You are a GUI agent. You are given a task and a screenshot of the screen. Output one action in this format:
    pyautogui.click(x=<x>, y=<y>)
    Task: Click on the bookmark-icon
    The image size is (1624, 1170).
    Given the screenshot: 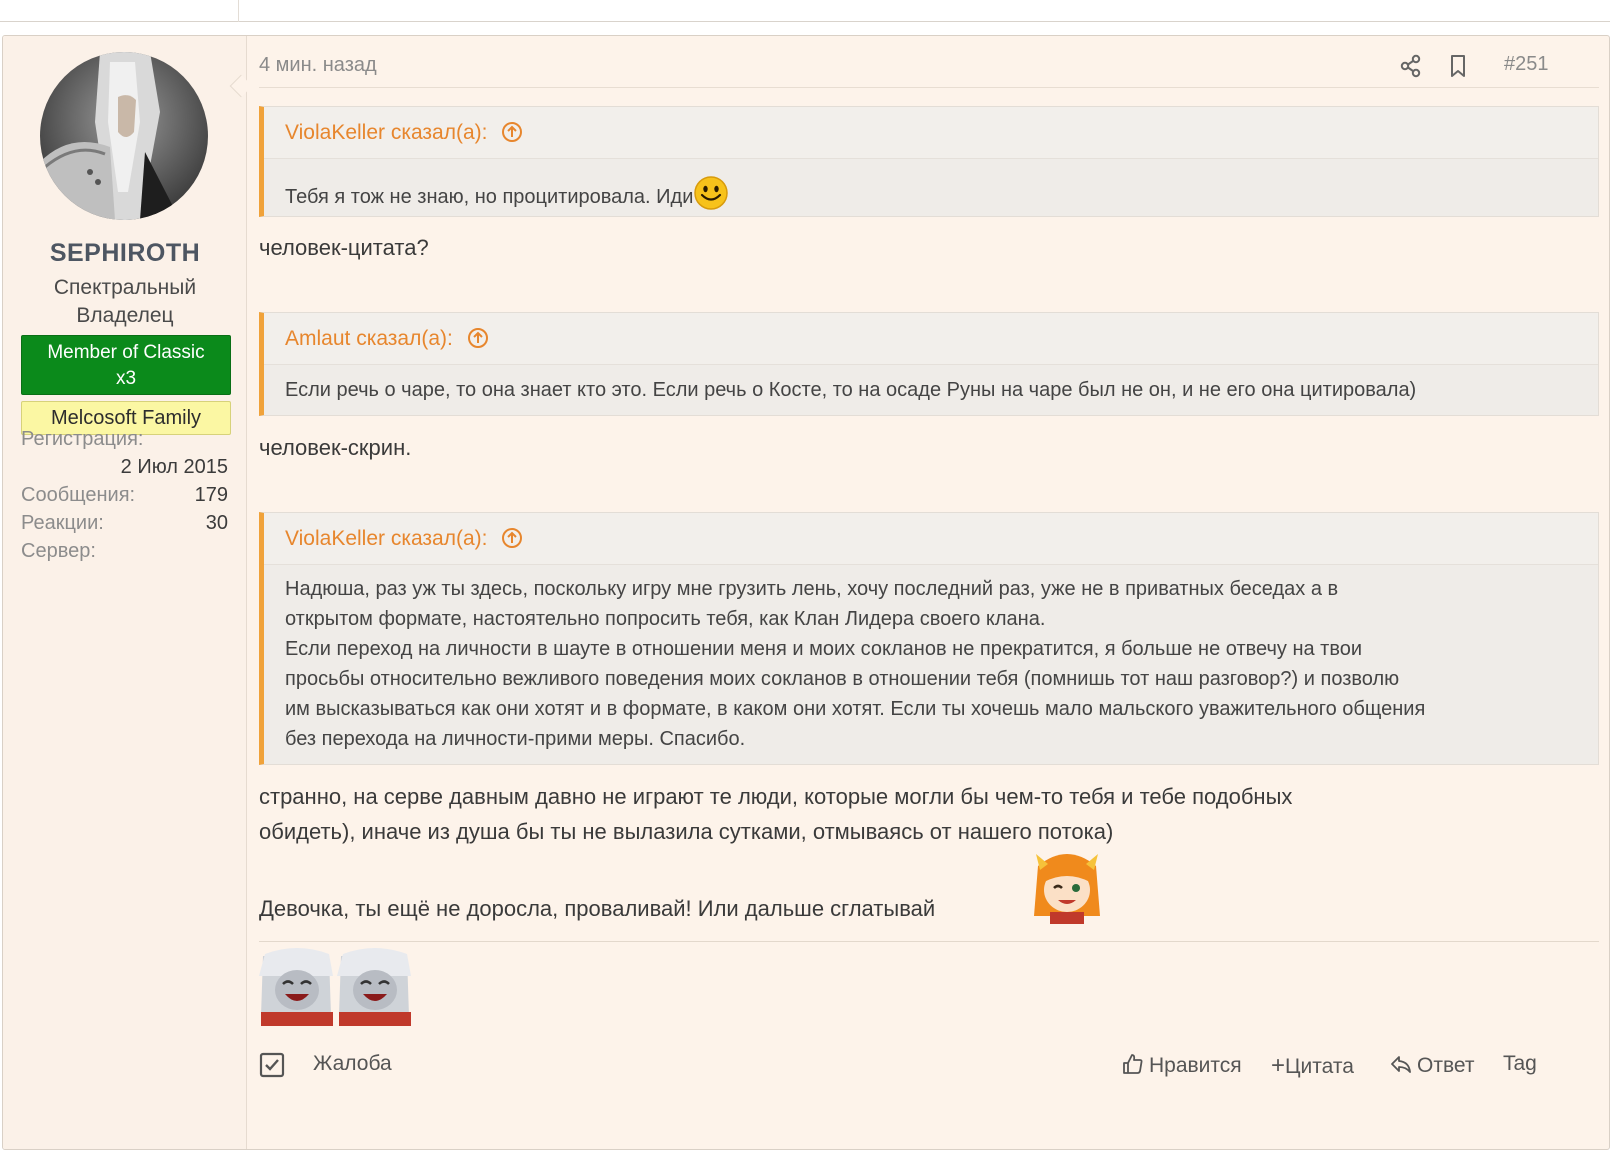 What is the action you would take?
    pyautogui.click(x=1458, y=66)
    